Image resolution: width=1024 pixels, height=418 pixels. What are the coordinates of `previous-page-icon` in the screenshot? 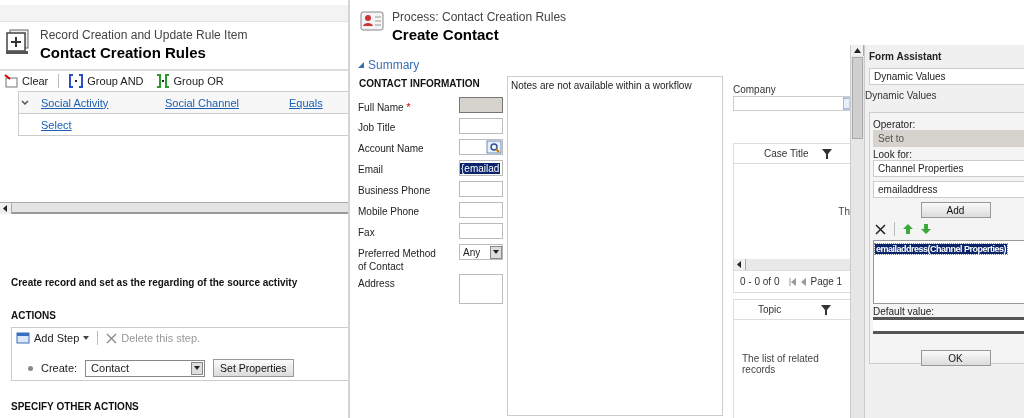 It's located at (804, 281).